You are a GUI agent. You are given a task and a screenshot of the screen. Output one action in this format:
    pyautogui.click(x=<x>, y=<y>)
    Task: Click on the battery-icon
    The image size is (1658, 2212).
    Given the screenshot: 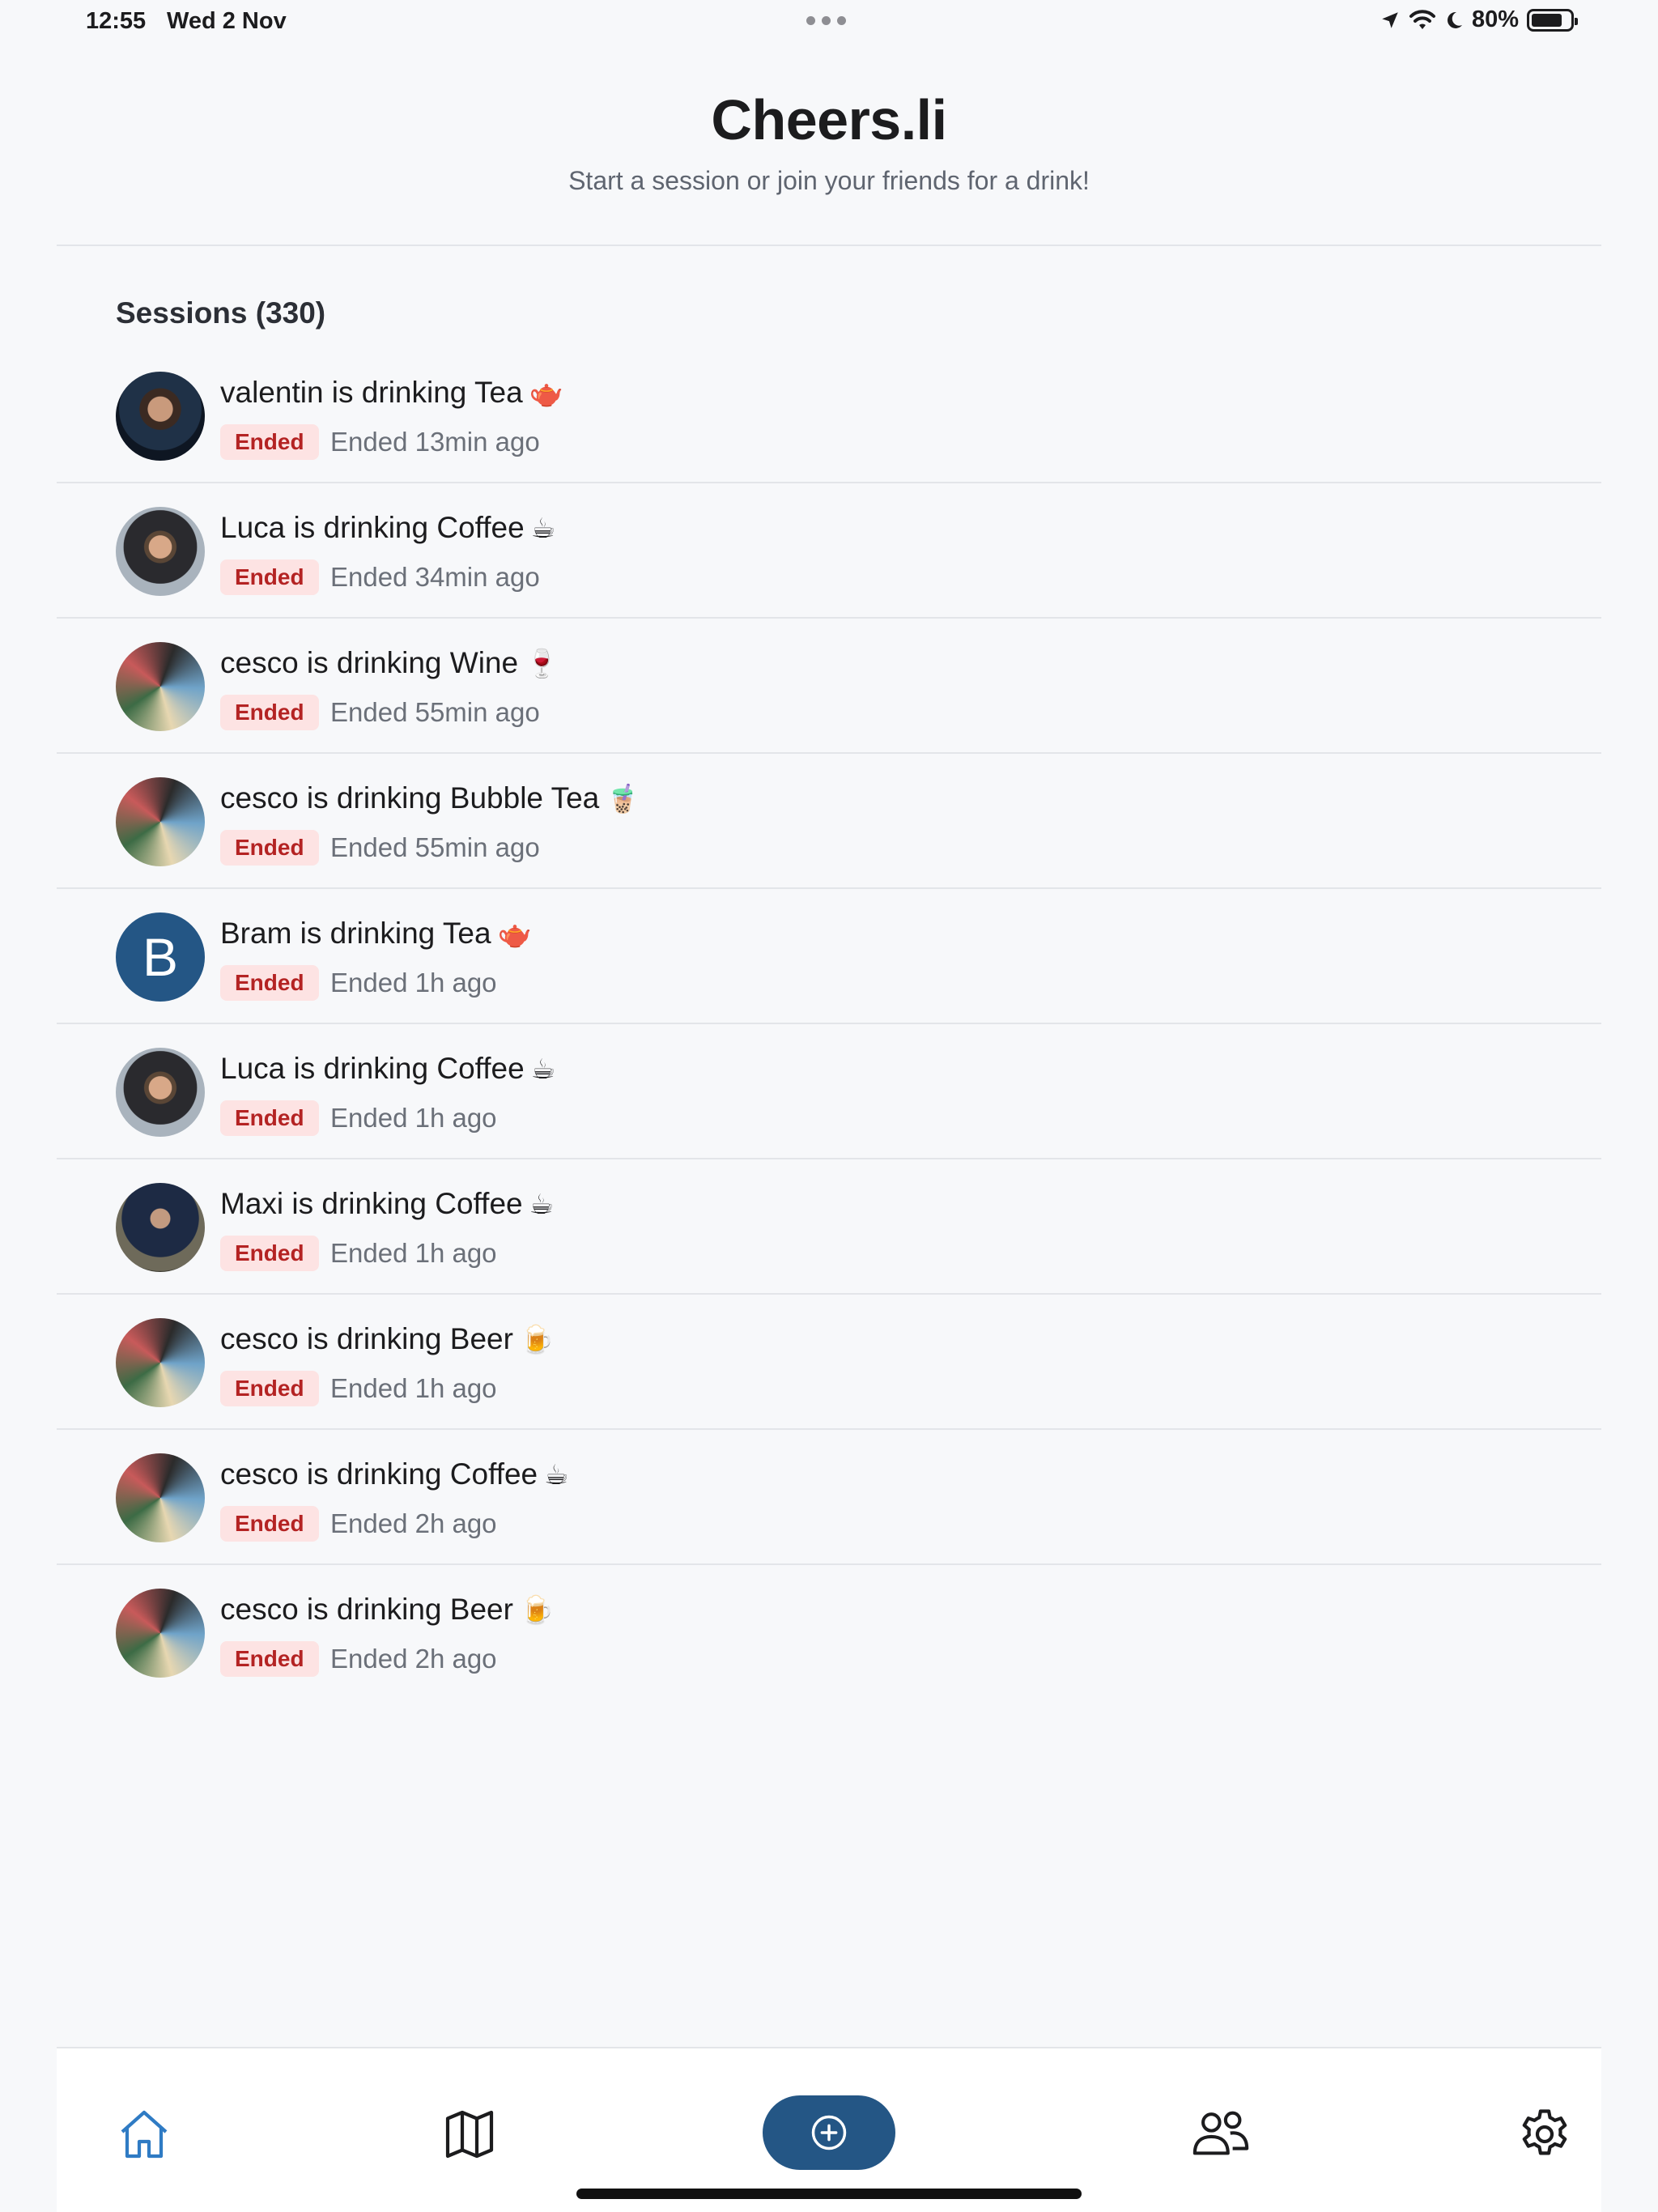 What is the action you would take?
    pyautogui.click(x=1552, y=20)
    